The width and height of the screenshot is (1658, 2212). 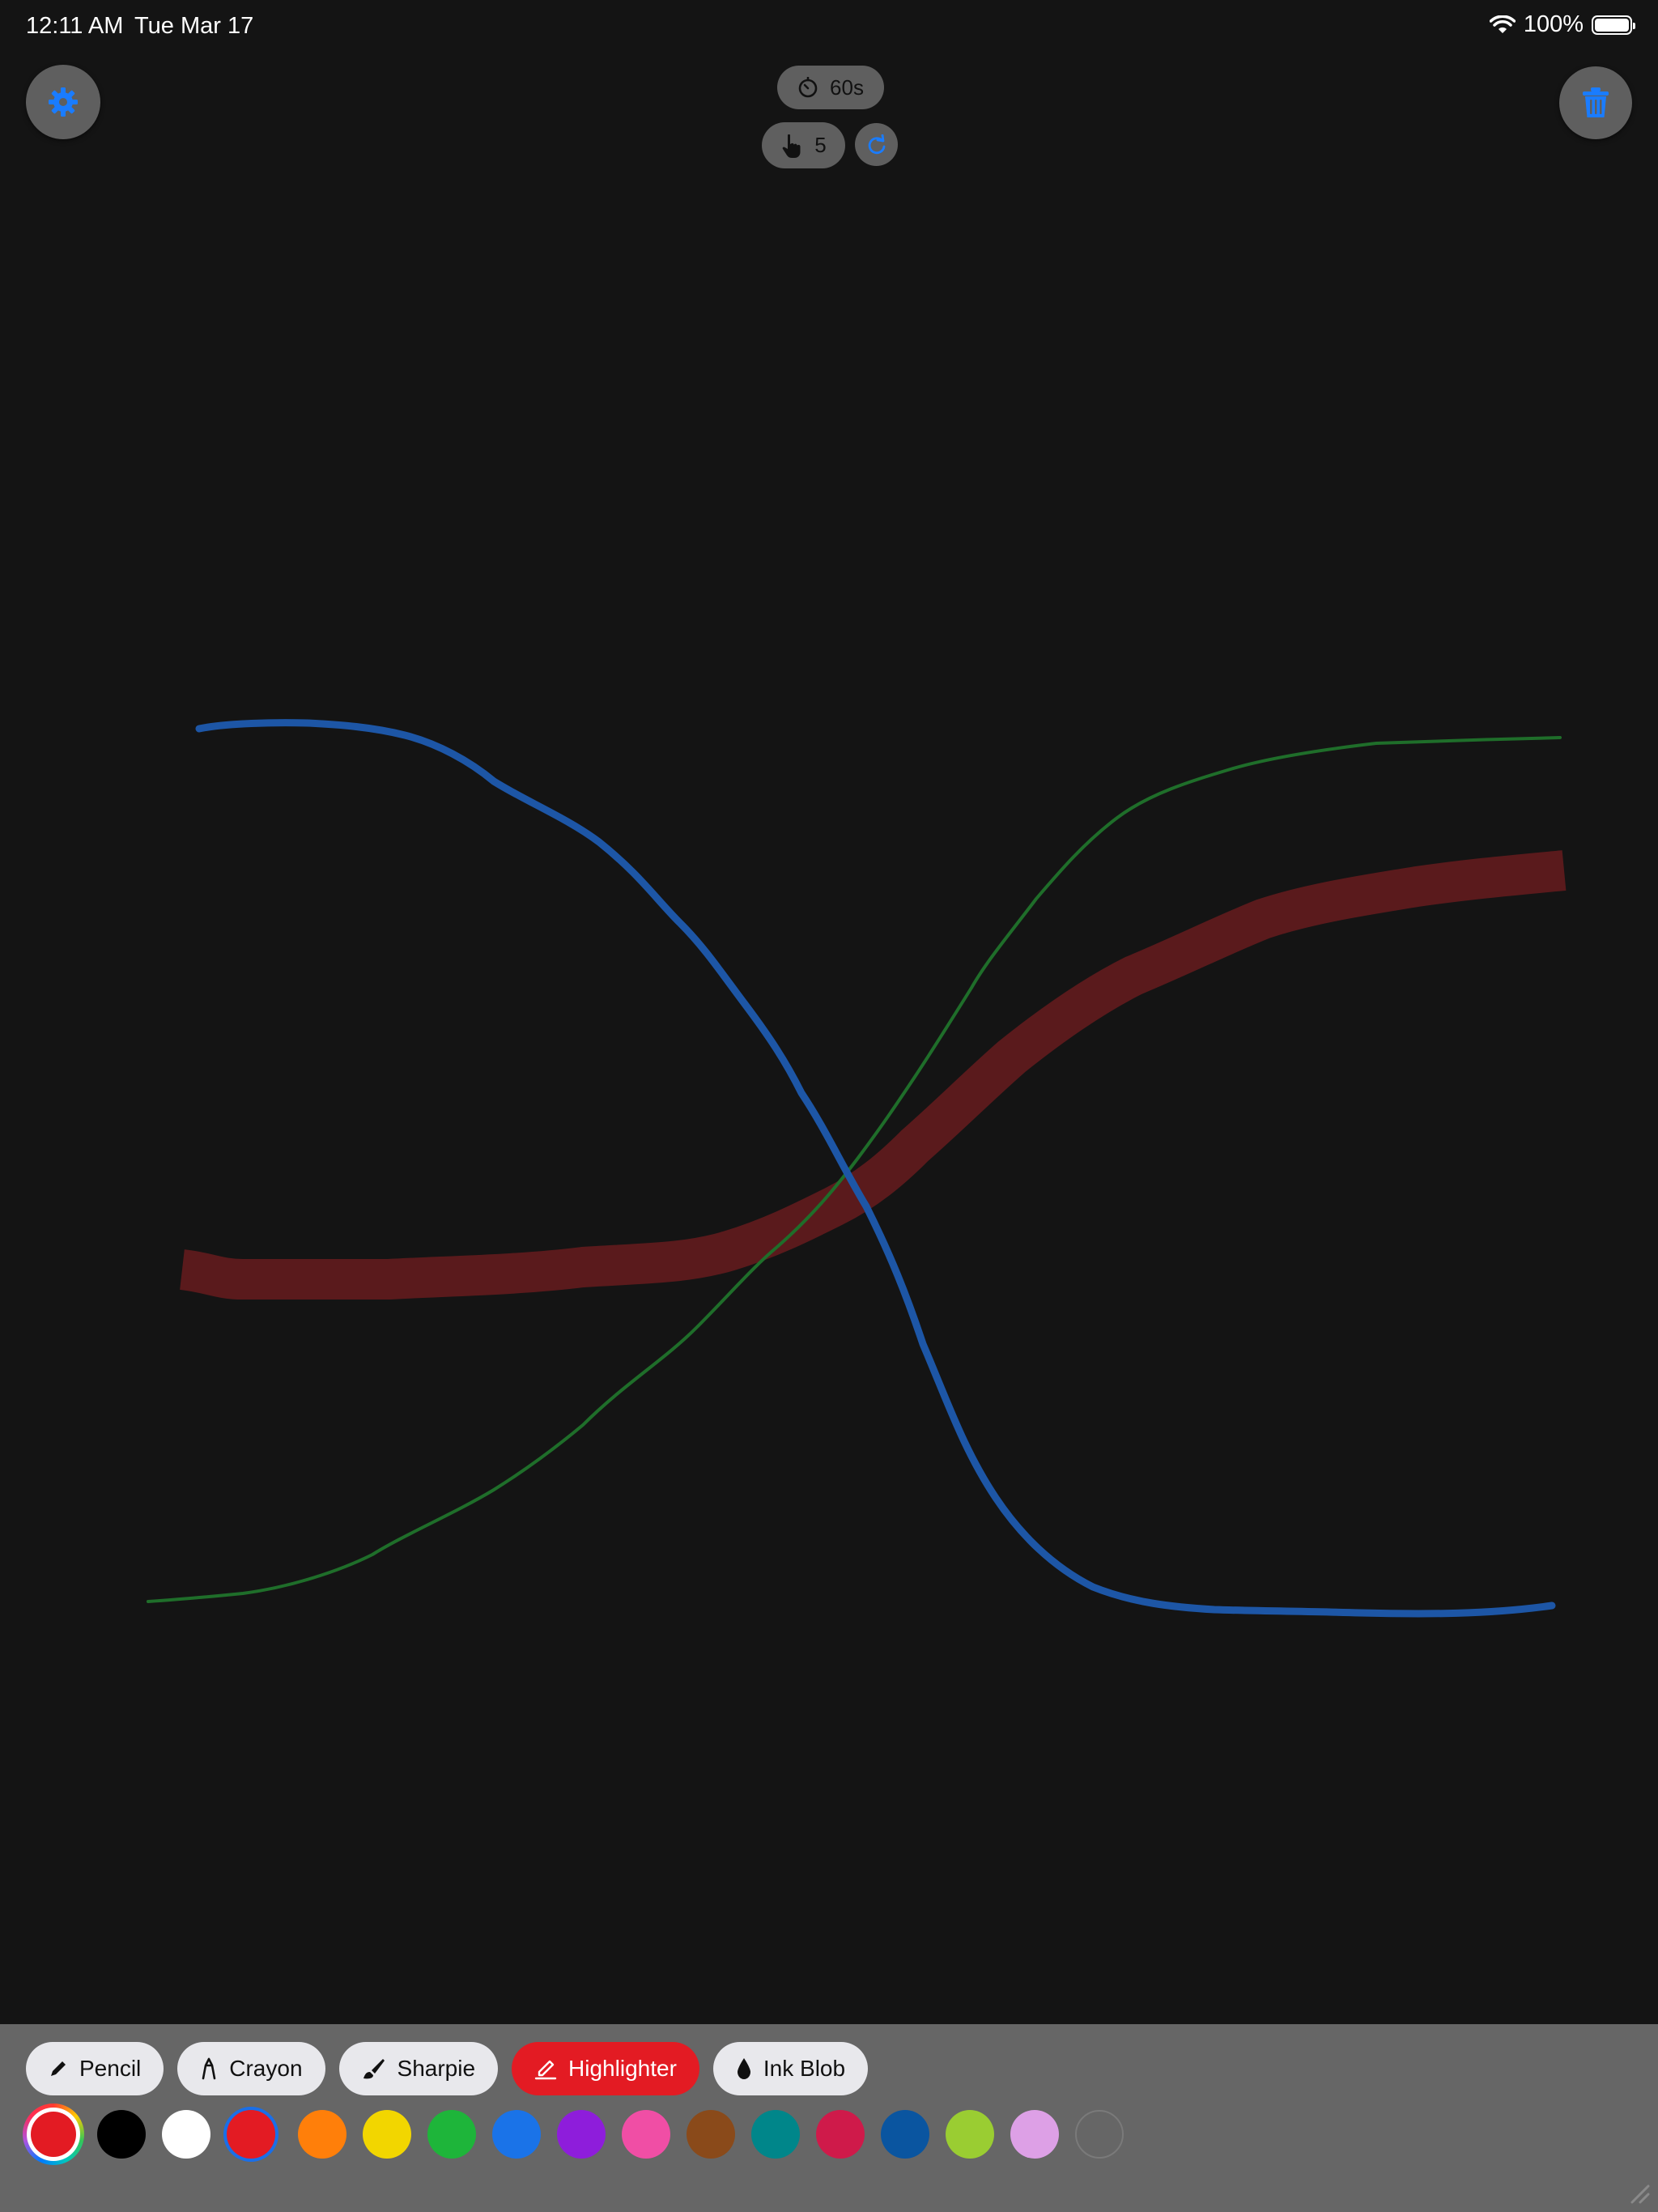 What do you see at coordinates (646, 2134) in the screenshot?
I see `color-swatch-pink` at bounding box center [646, 2134].